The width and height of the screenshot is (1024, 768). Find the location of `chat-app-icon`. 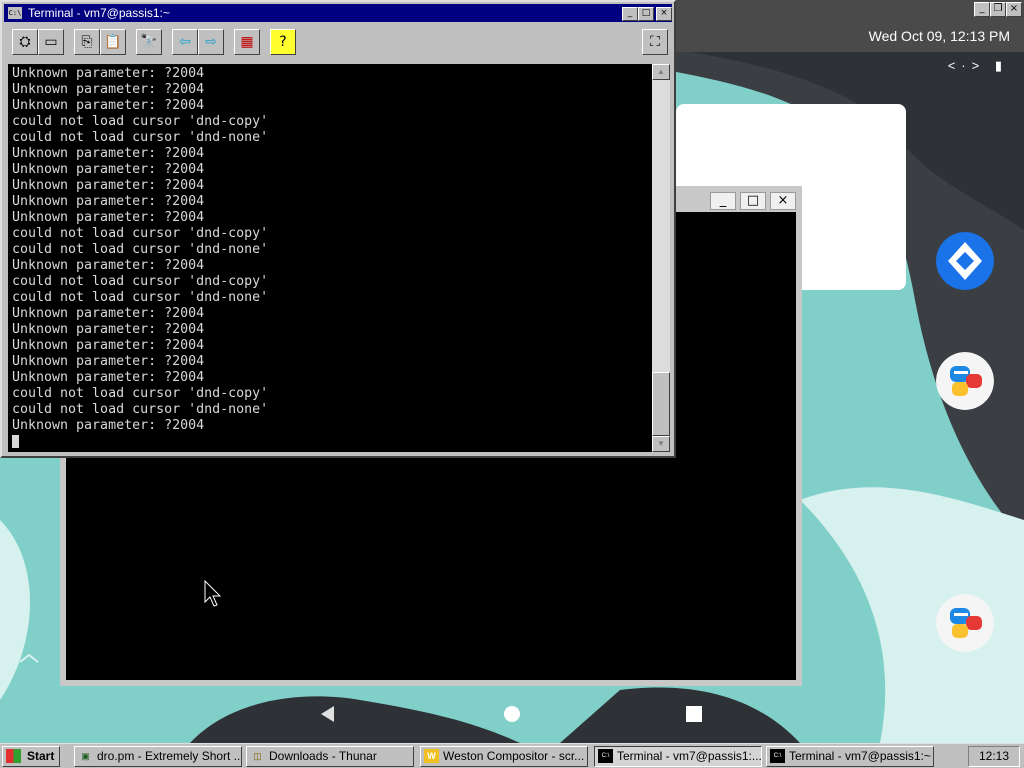

chat-app-icon is located at coordinates (965, 381).